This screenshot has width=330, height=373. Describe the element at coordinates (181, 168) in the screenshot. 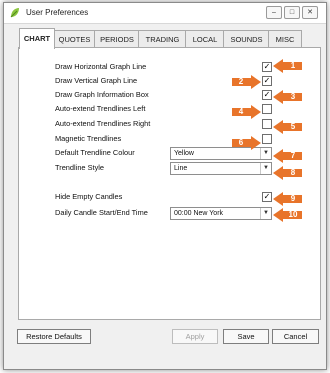

I see `trendline-style-value: Line` at that location.